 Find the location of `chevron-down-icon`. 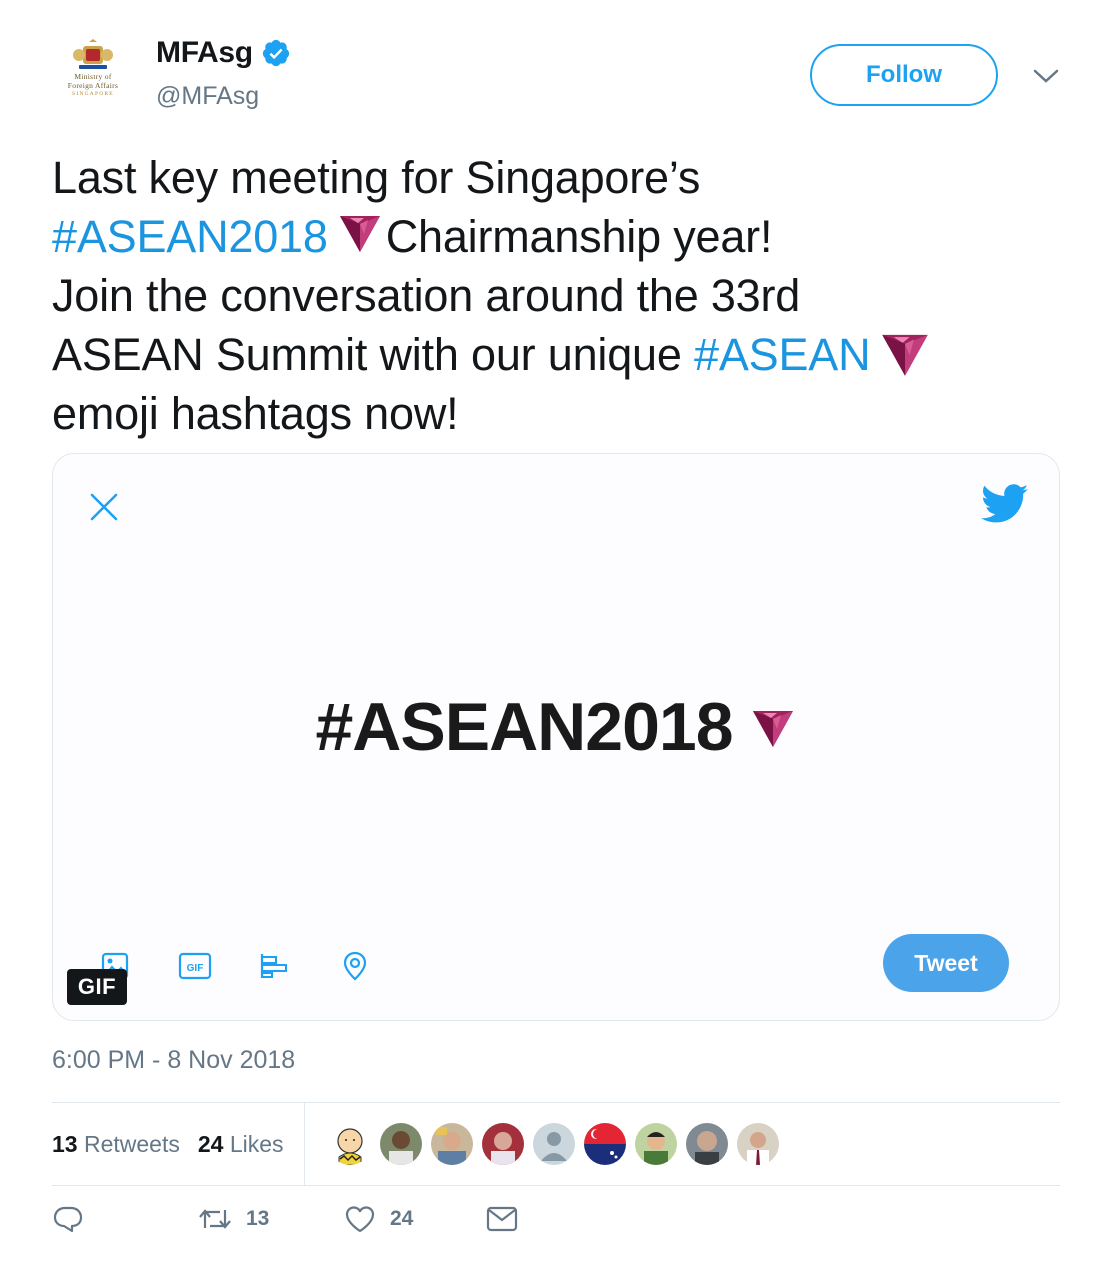

chevron-down-icon is located at coordinates (1046, 78).